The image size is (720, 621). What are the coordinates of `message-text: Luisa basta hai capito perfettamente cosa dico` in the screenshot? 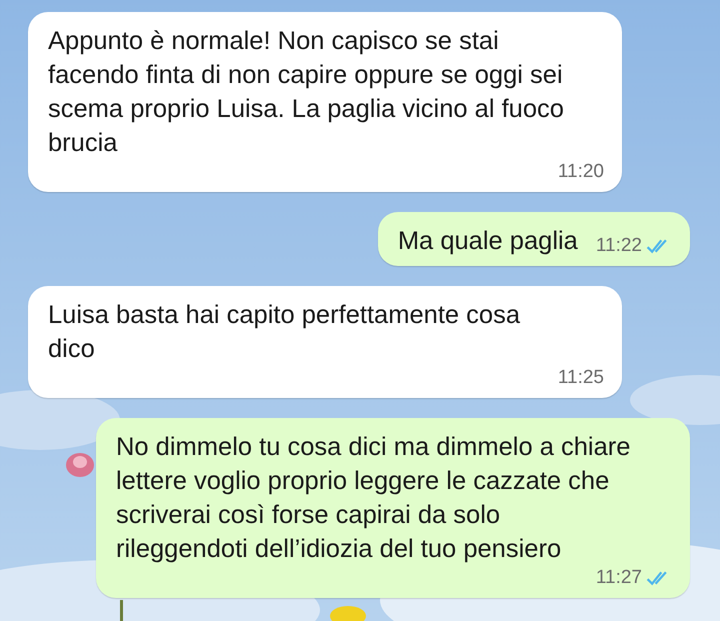 It's located at (285, 332).